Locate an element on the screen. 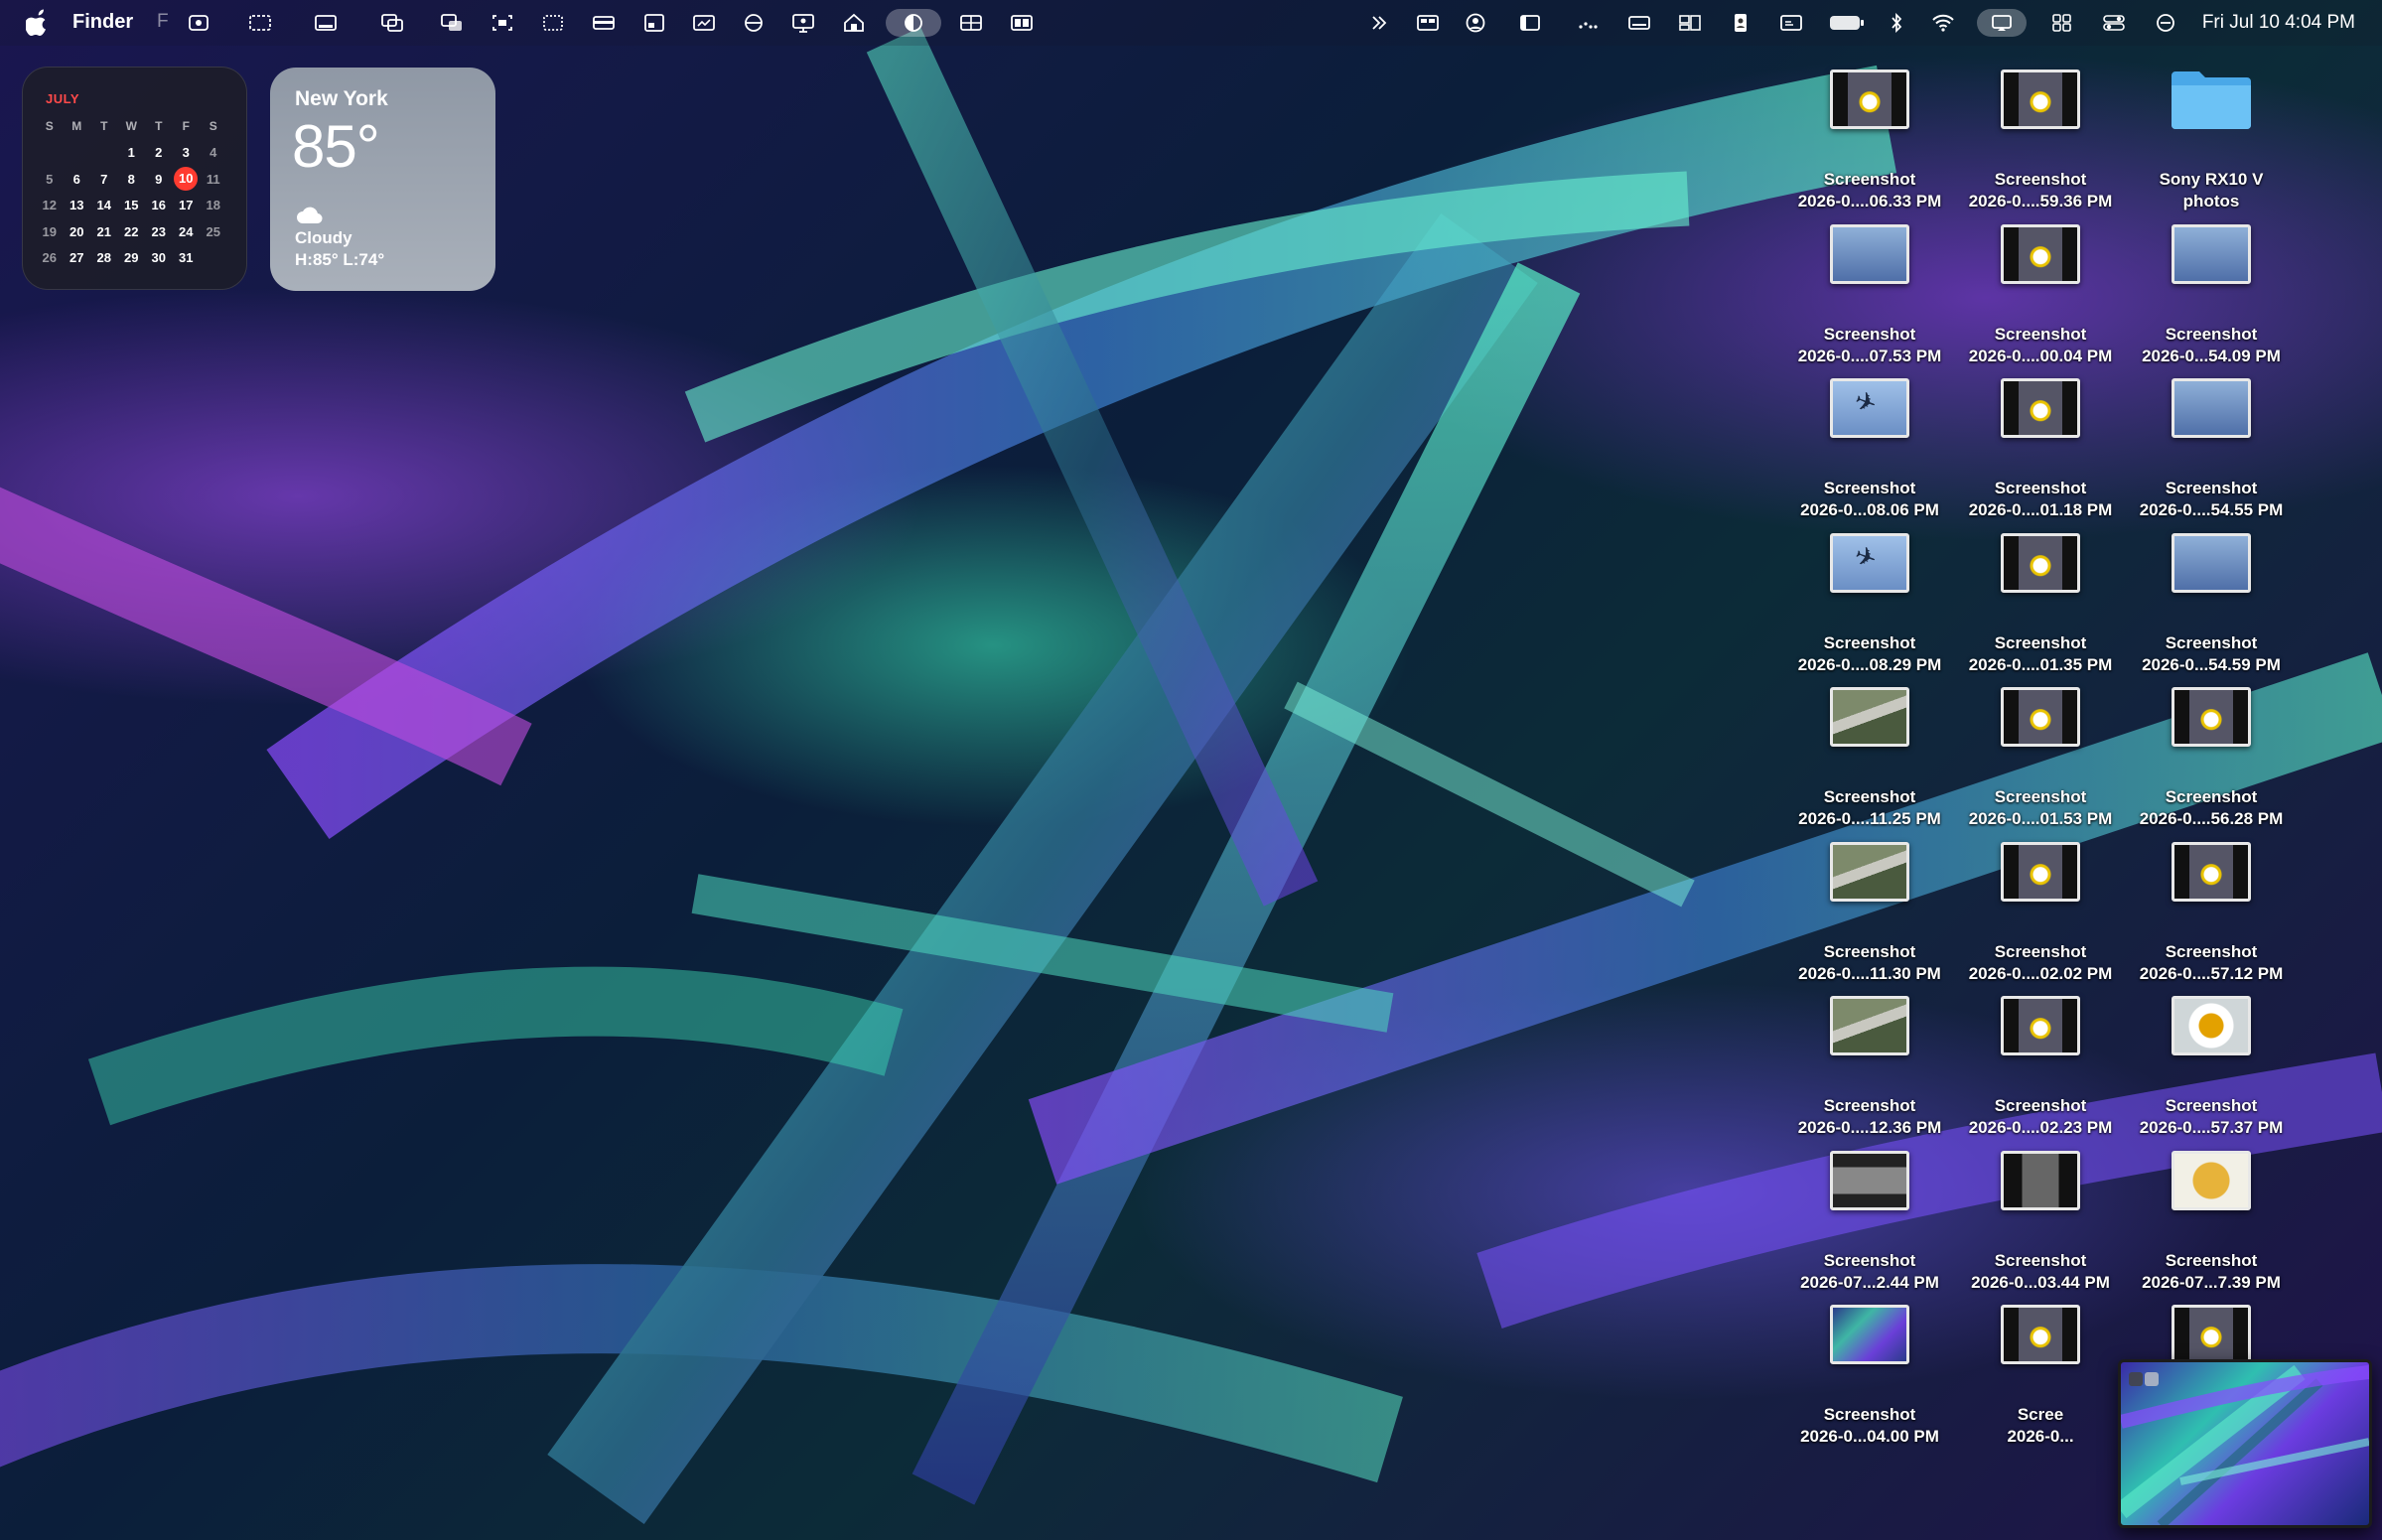  desktop-file-icon: Screenshot 2026-0...04.00 PM is located at coordinates (1870, 1372).